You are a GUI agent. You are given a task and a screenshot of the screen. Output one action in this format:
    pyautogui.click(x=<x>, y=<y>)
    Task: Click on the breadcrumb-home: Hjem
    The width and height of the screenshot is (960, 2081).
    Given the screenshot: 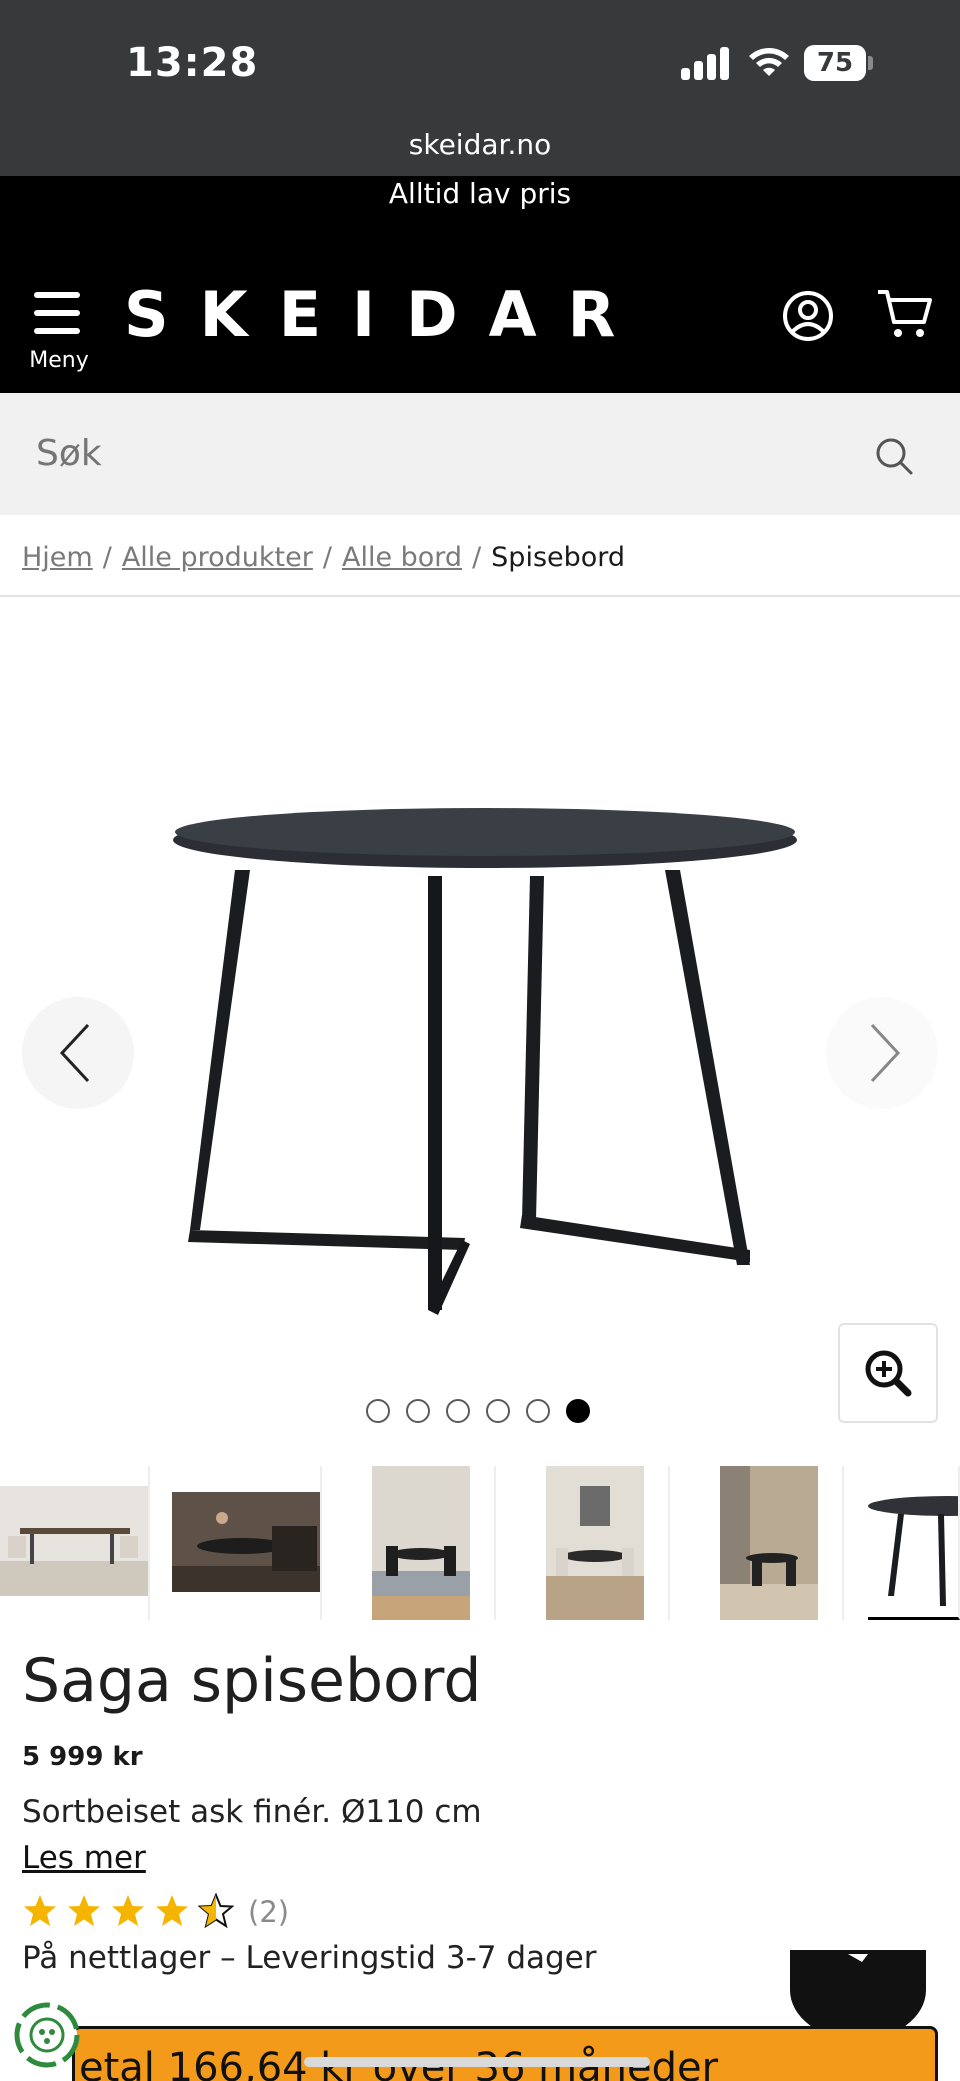 What is the action you would take?
    pyautogui.click(x=57, y=557)
    